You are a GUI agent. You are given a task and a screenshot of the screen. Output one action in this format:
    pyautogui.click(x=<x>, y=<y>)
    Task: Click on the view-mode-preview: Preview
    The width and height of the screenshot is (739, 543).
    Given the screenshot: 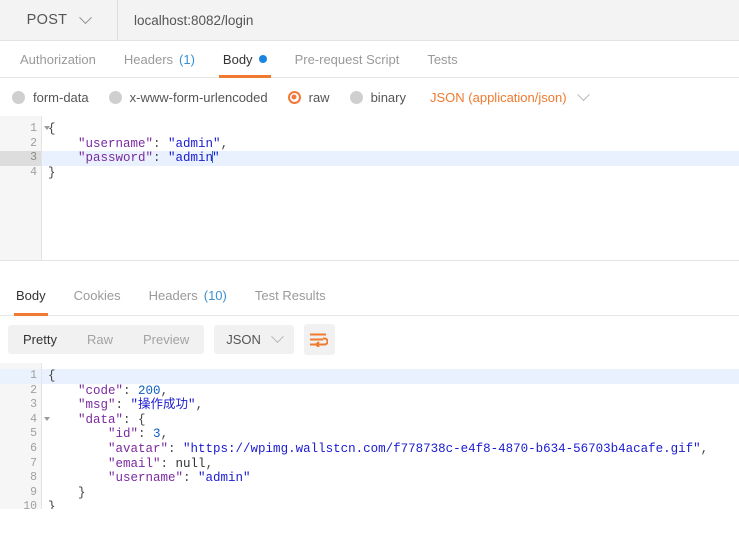 What is the action you would take?
    pyautogui.click(x=166, y=339)
    